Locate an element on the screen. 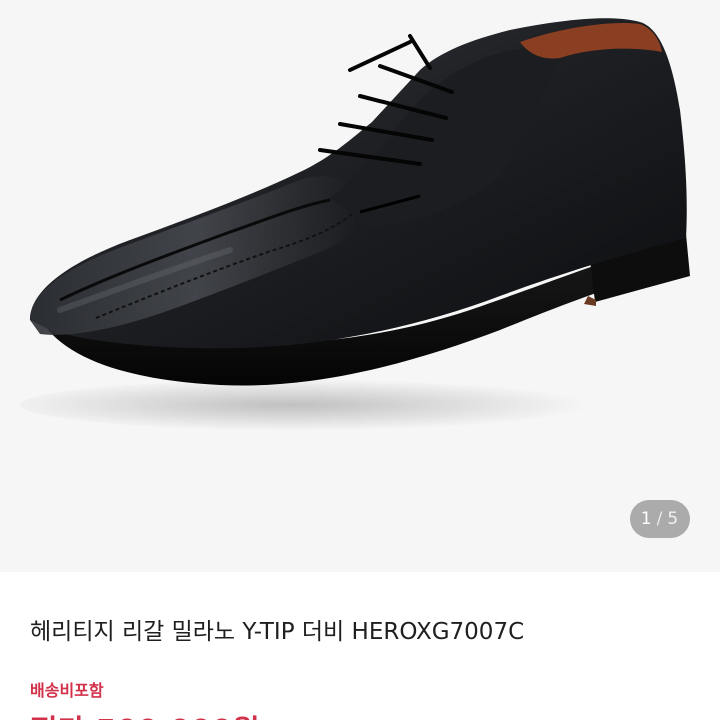 The height and width of the screenshot is (720, 720). product-price: 정가 500,000원 is located at coordinates (145, 713).